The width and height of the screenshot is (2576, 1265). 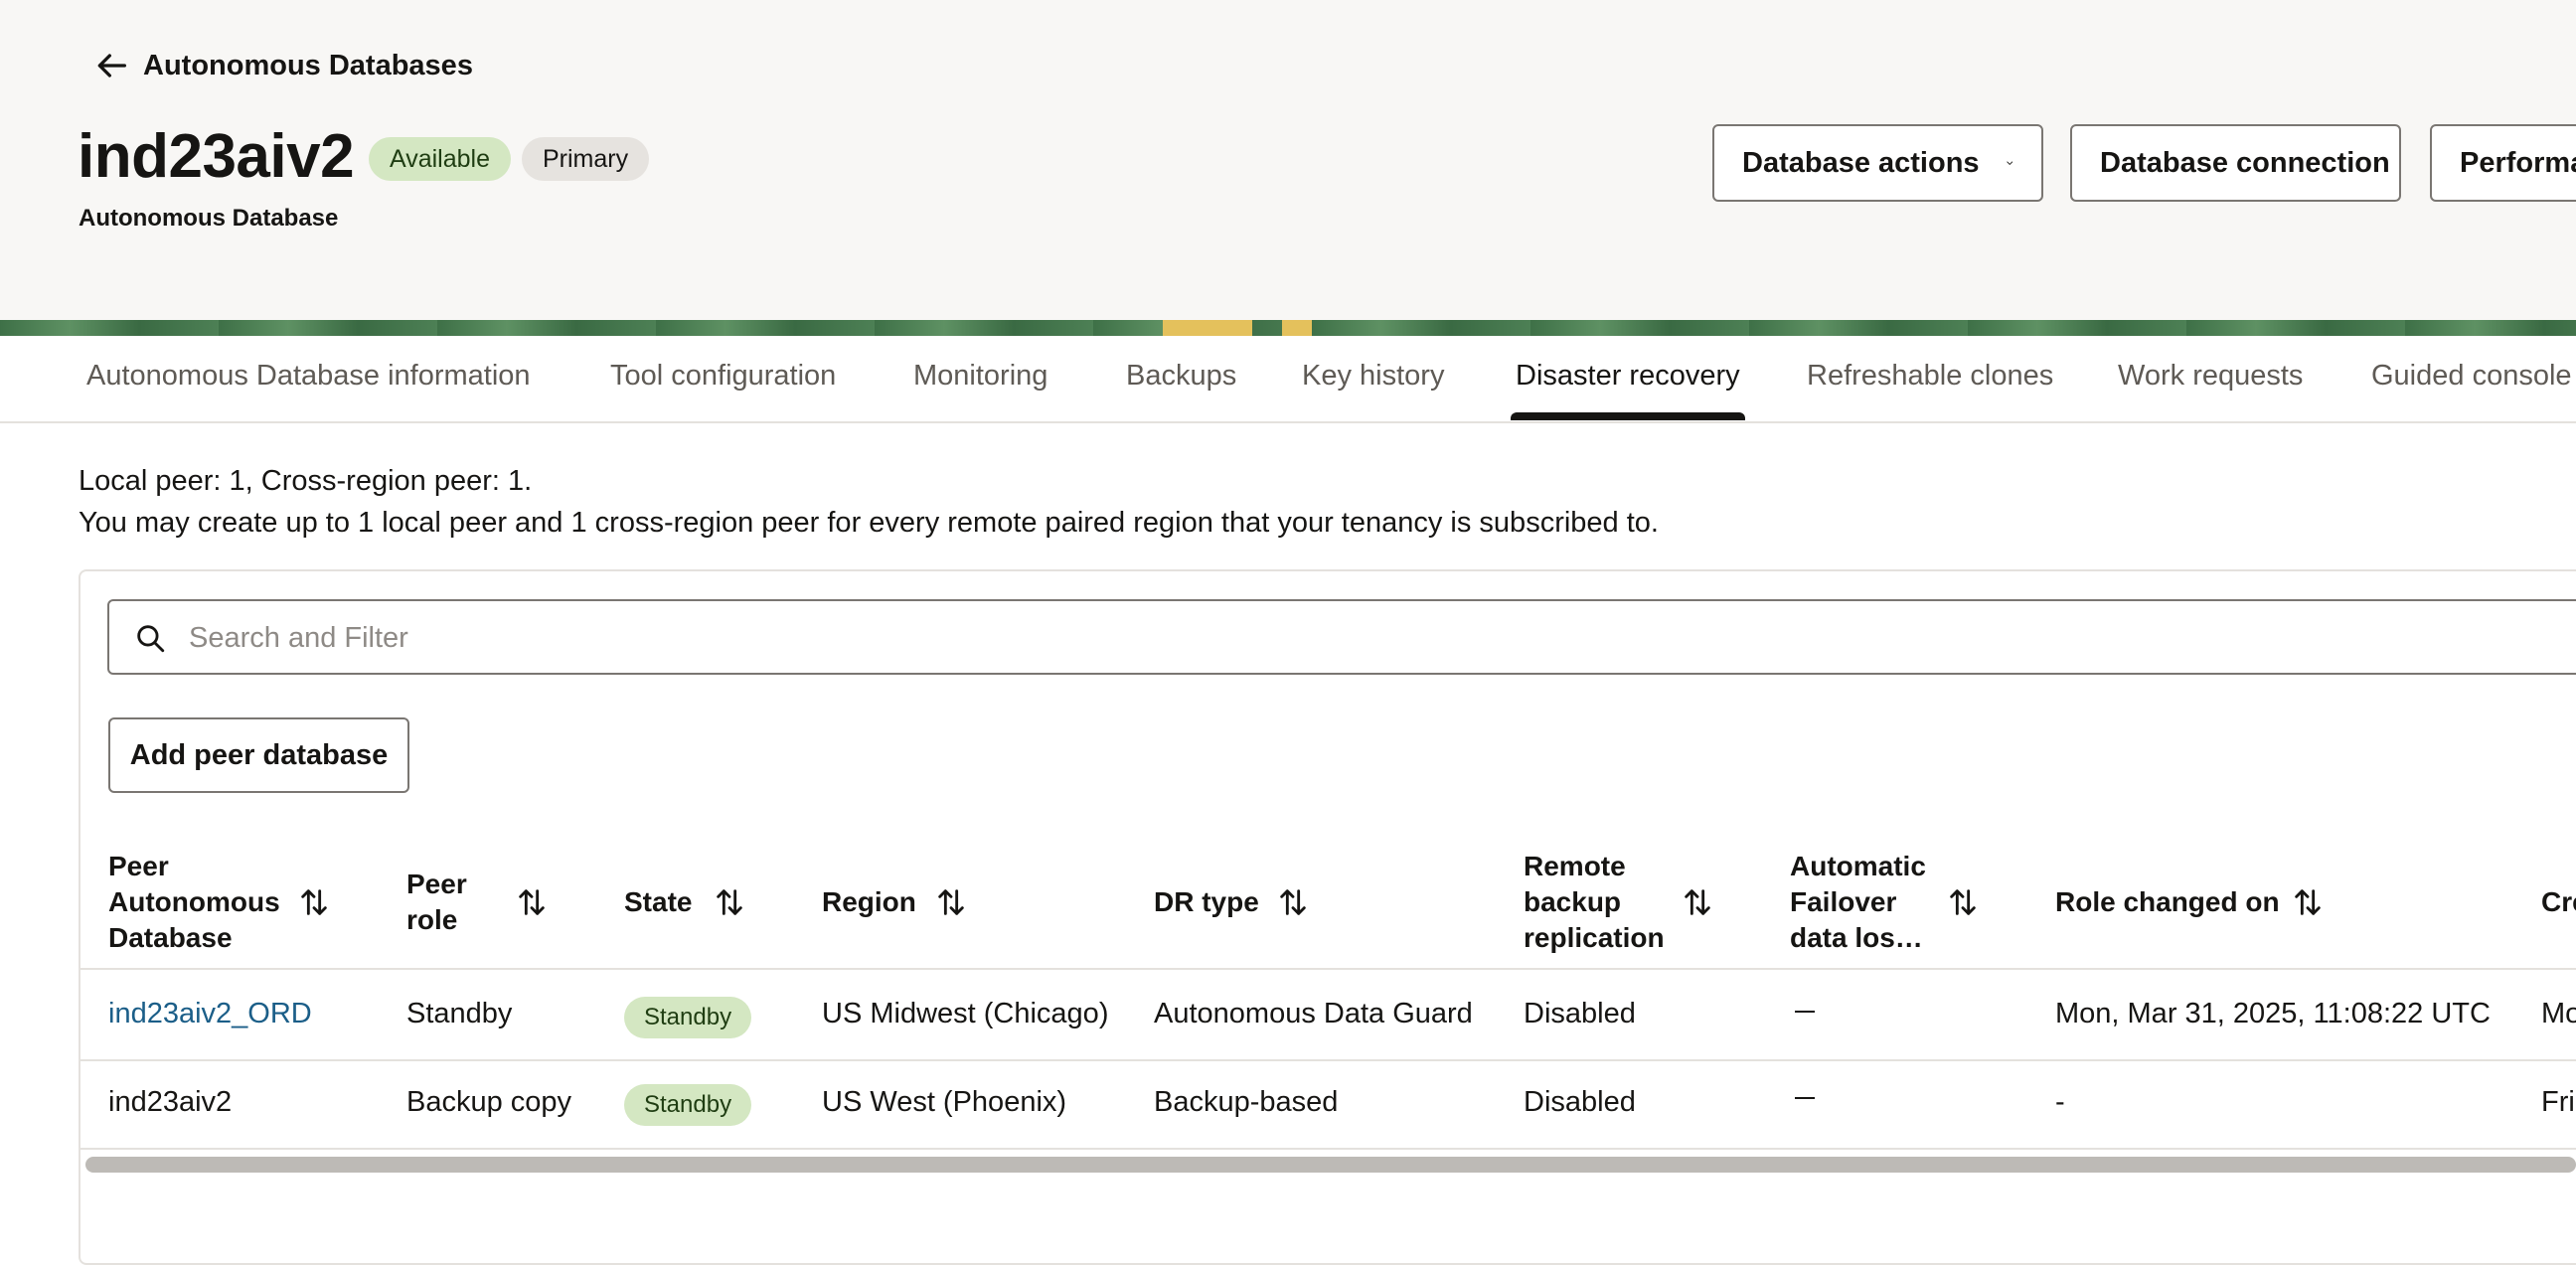 I want to click on peer-count-text: Local peer: 1, Cross-region peer: 1., so click(x=306, y=481).